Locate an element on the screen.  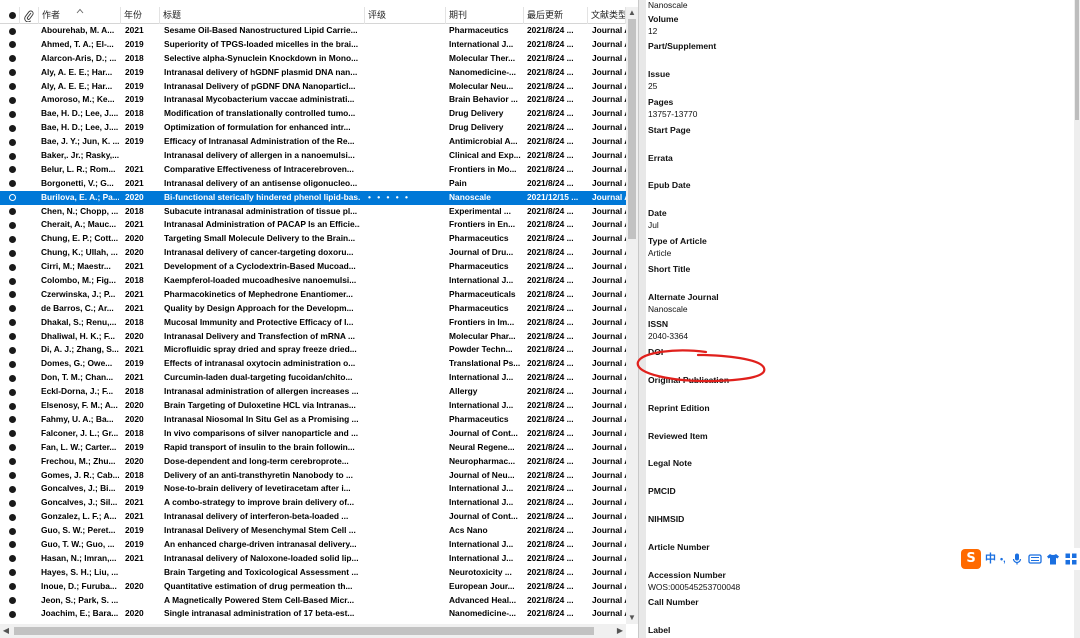
list-vertical-scrollbar: ▲ ▼ is located at coordinates (632, 315).